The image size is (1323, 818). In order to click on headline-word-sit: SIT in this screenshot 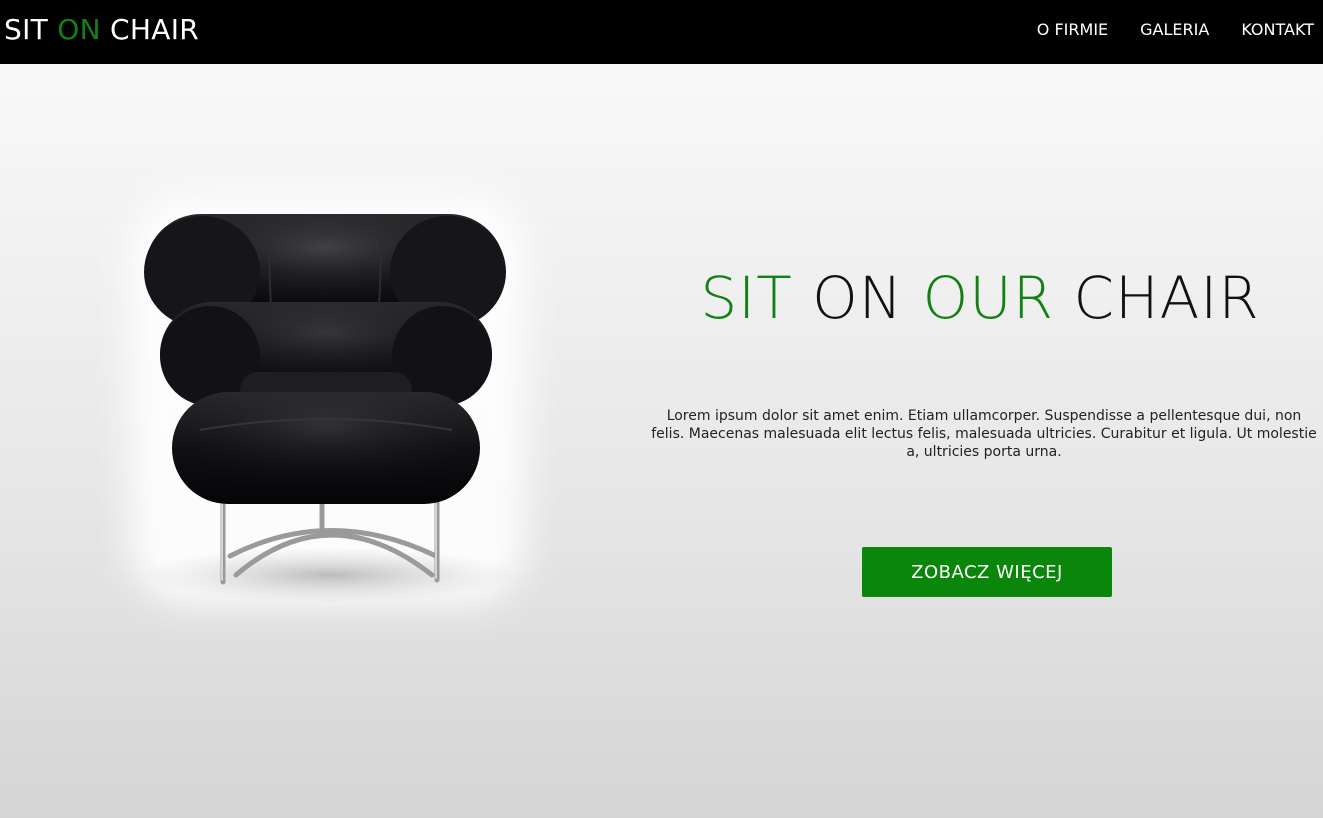, I will do `click(746, 297)`.